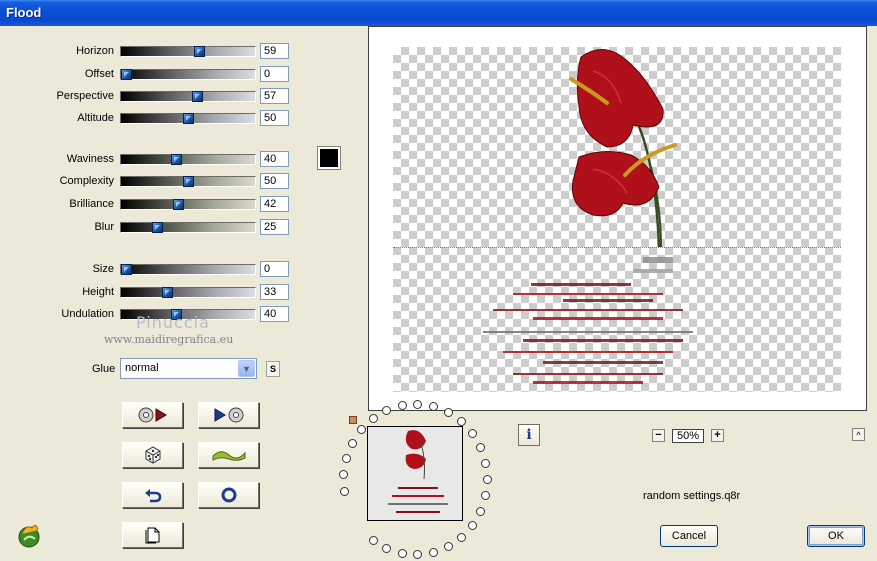 The image size is (877, 561). I want to click on perspective-slider-thumb, so click(197, 96).